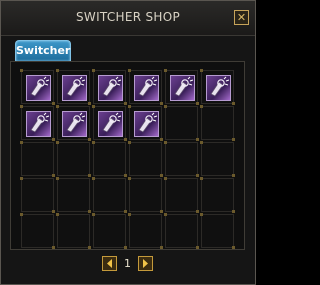 The image size is (320, 285). I want to click on close-icon: ✕, so click(241, 17).